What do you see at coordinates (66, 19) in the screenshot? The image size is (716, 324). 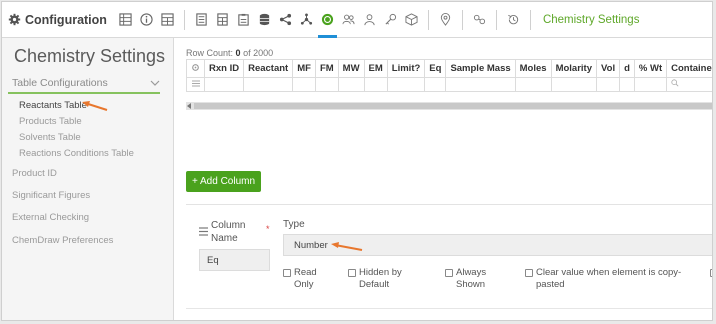 I see `app-title-text: Configuration` at bounding box center [66, 19].